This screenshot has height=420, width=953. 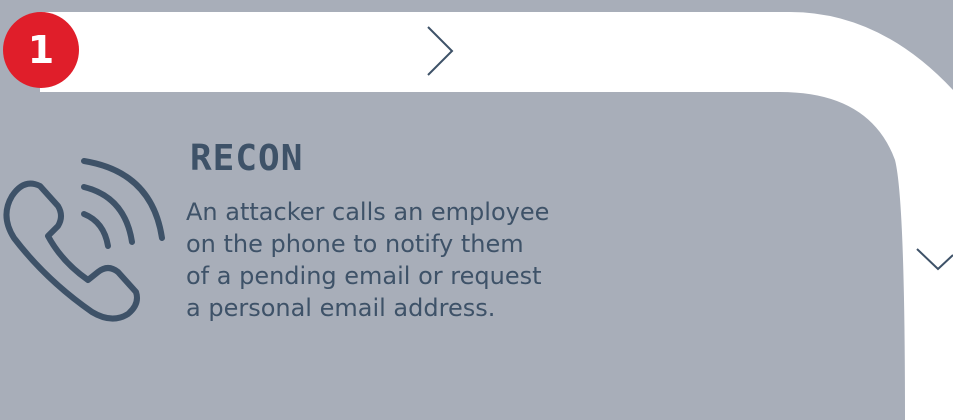 I want to click on step-number-badge: 1, so click(x=41, y=50).